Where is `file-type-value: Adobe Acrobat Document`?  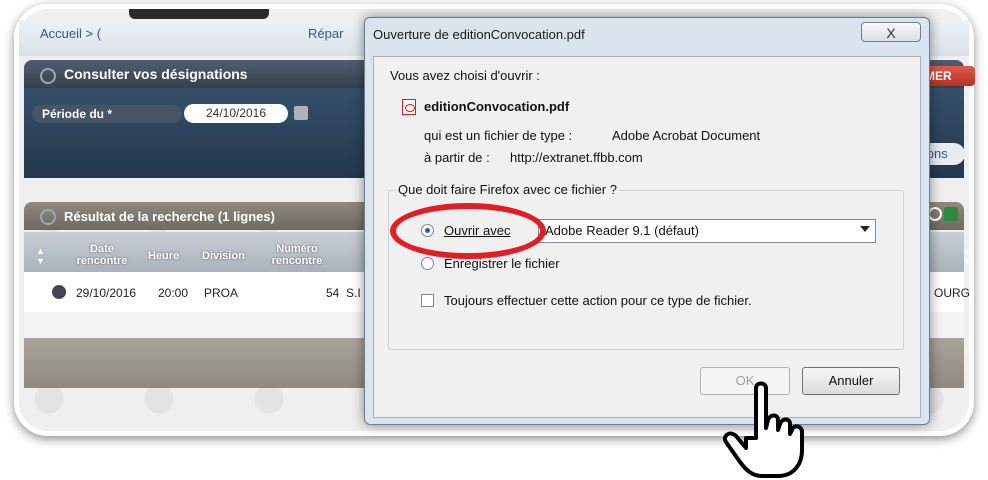
file-type-value: Adobe Acrobat Document is located at coordinates (686, 135).